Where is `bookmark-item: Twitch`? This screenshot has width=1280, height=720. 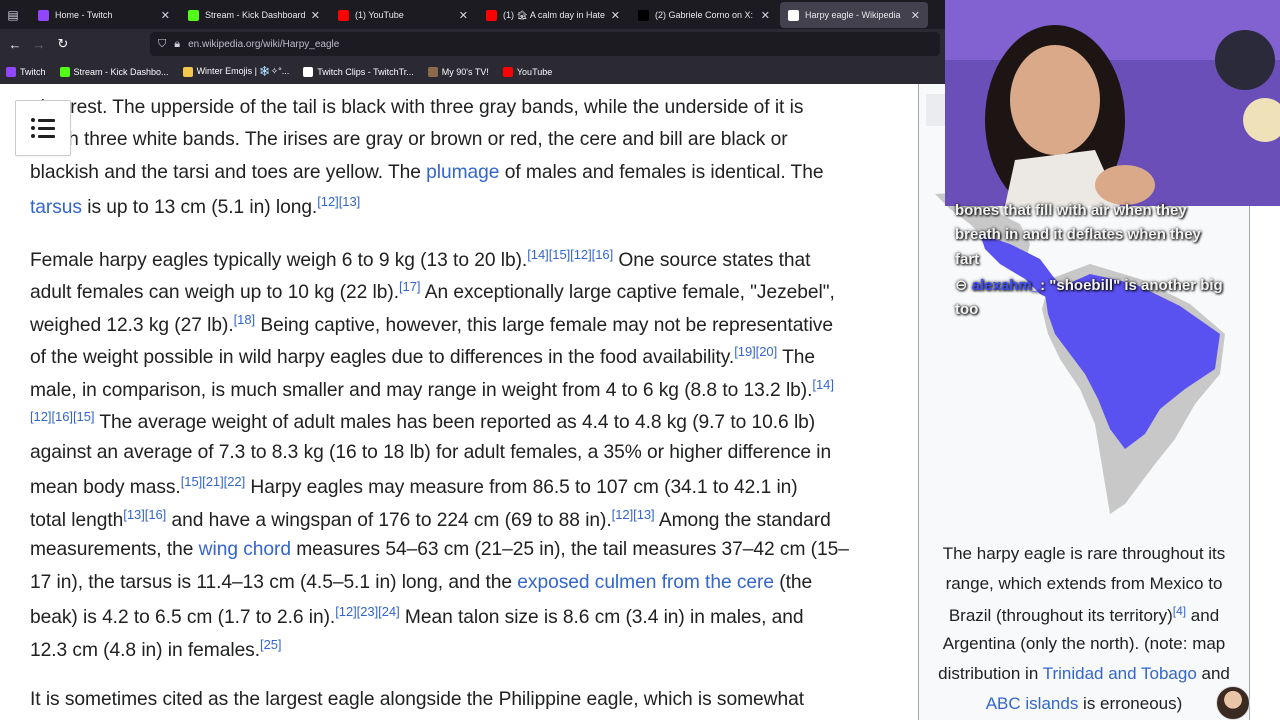 bookmark-item: Twitch is located at coordinates (26, 71).